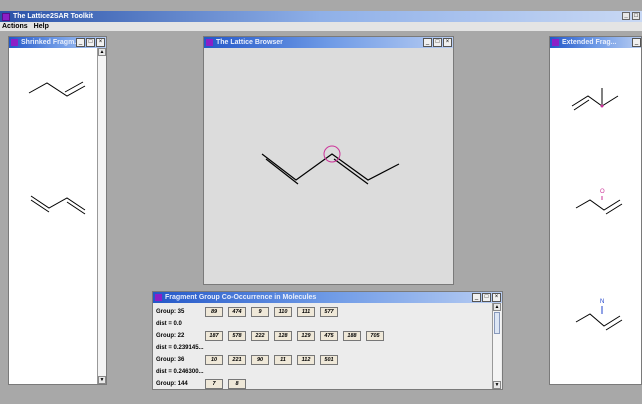 Image resolution: width=642 pixels, height=404 pixels. What do you see at coordinates (602, 192) in the screenshot?
I see `oxygen-atom-label: O` at bounding box center [602, 192].